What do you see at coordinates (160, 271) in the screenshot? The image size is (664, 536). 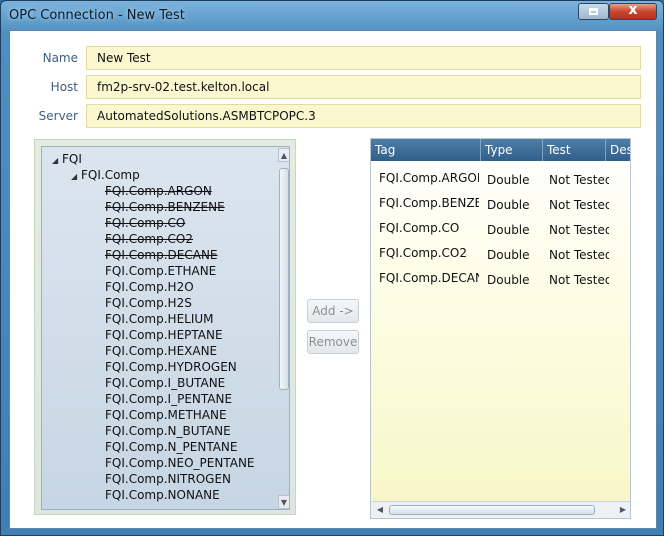 I see `tree-leaf-item: FQI.Comp.ETHANE` at bounding box center [160, 271].